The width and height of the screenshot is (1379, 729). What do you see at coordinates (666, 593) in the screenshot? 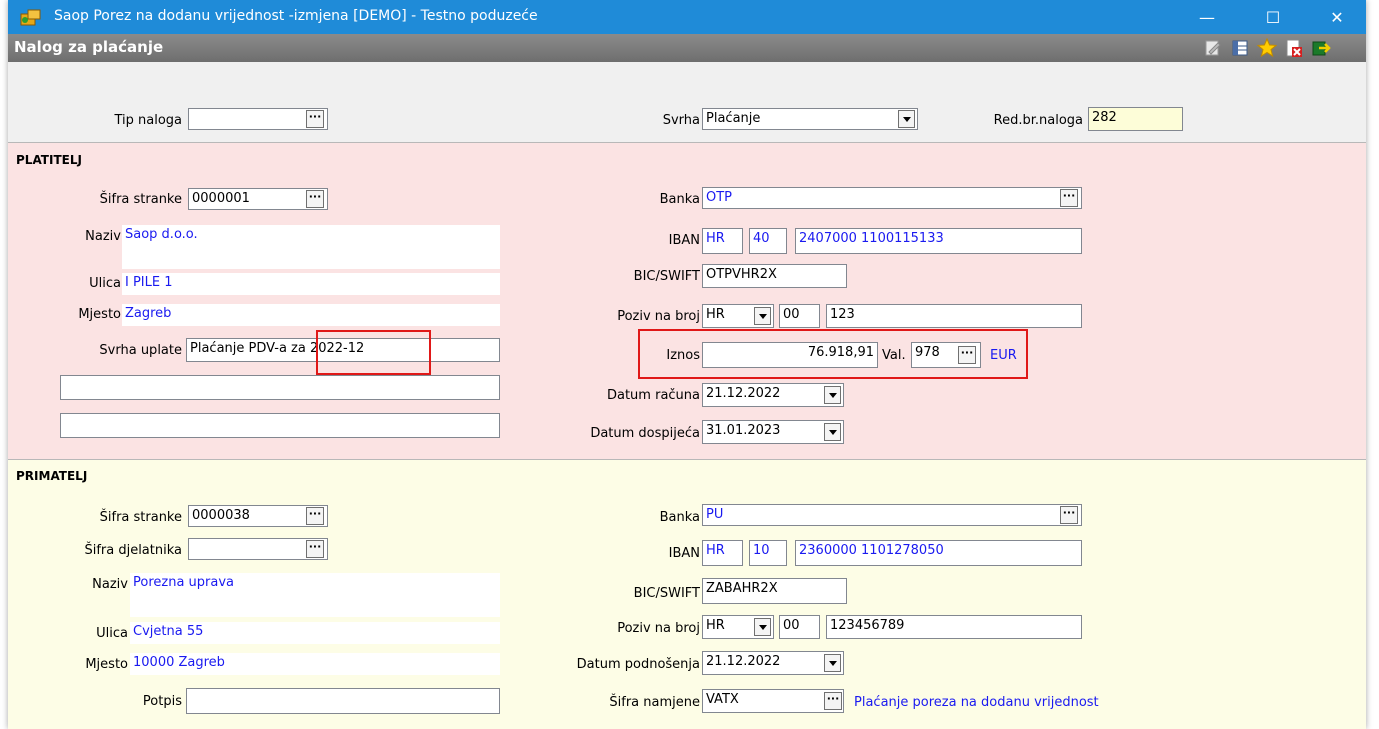
I see `primatelj-bic-label: BIC/SWIFT` at bounding box center [666, 593].